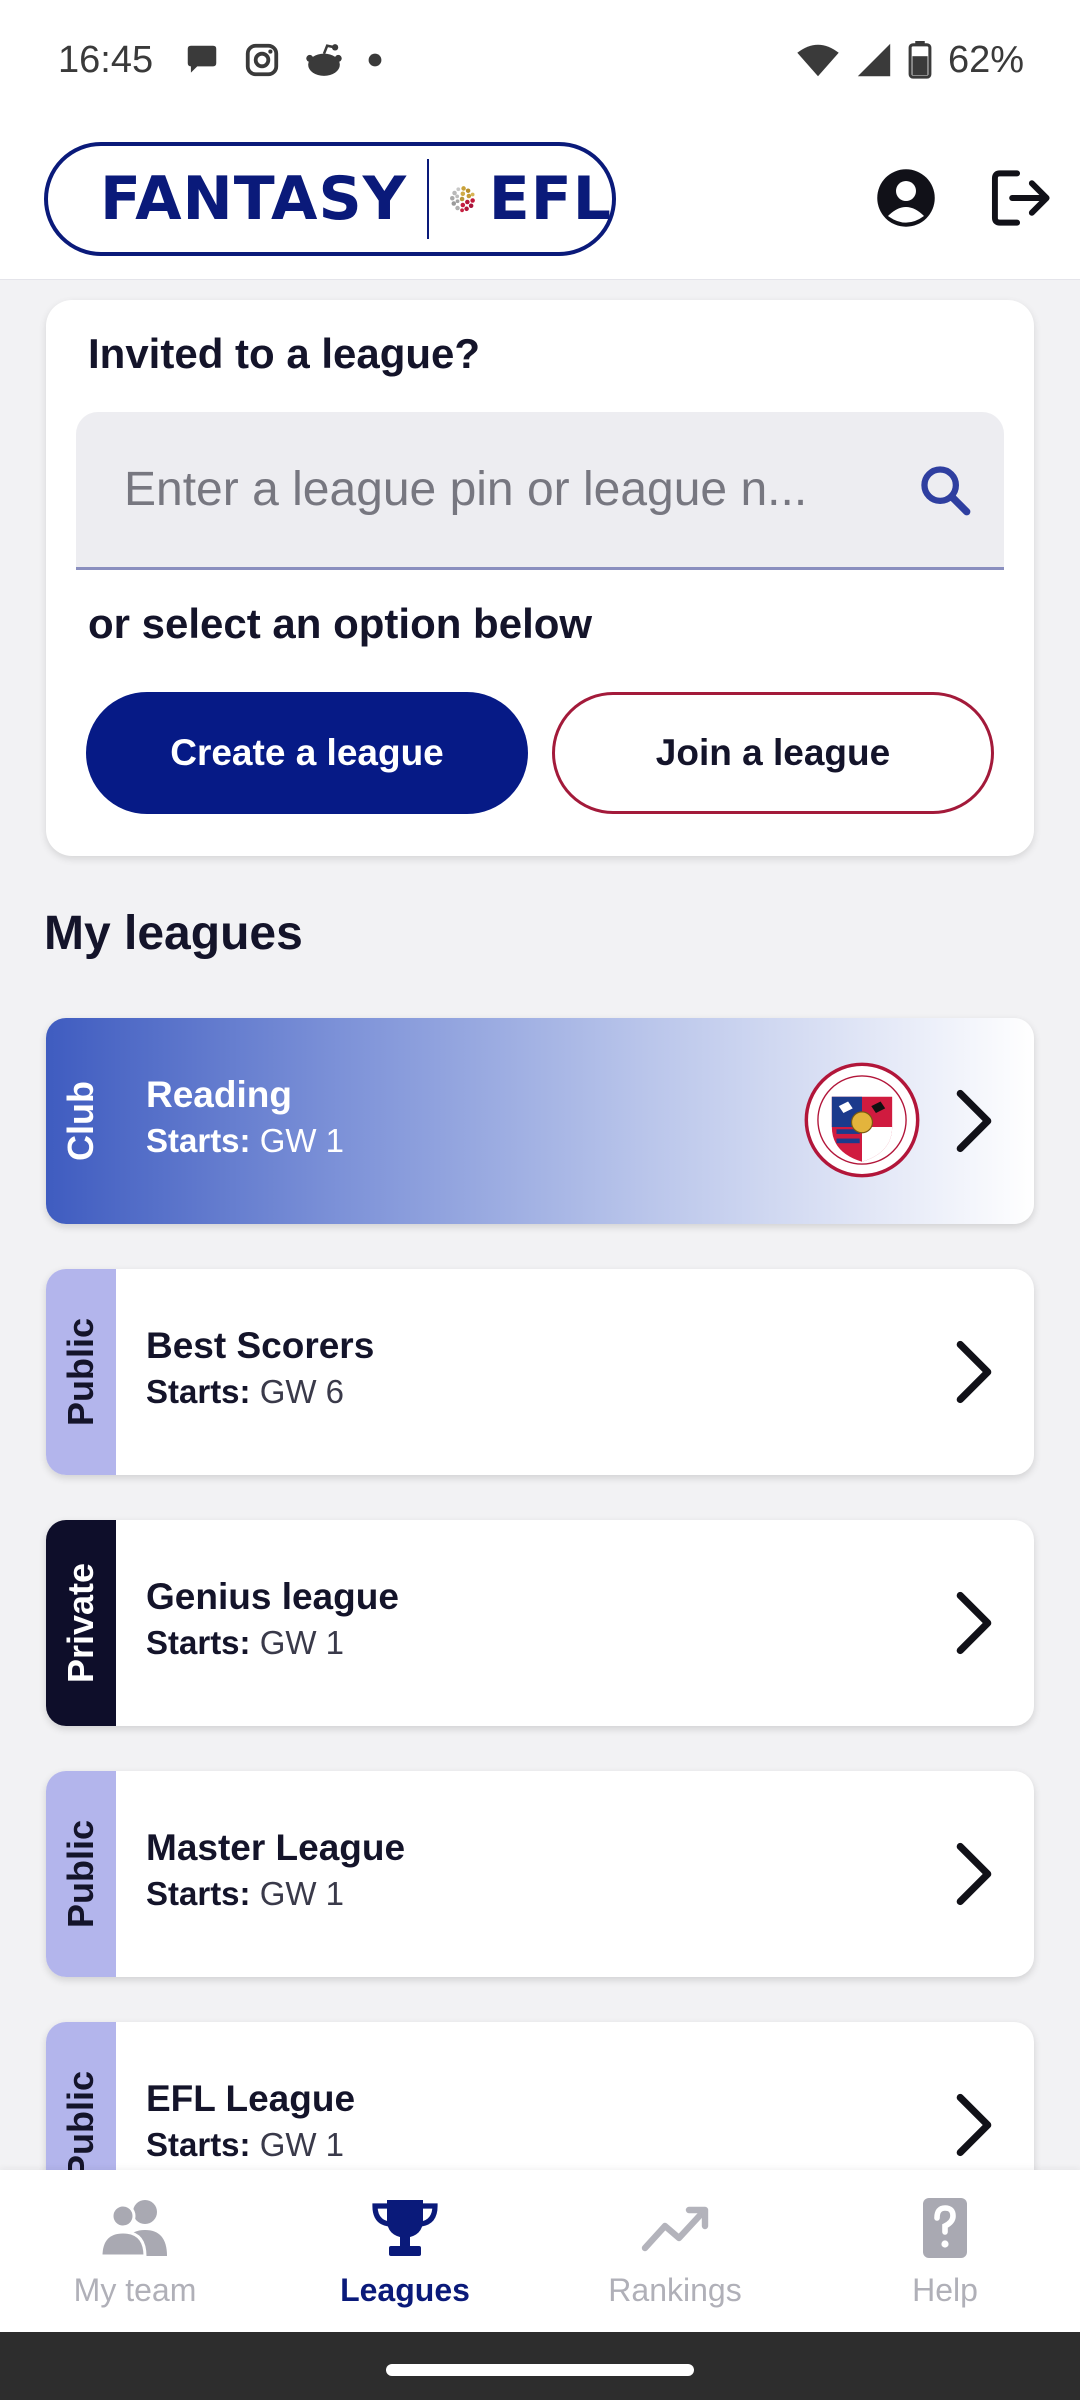 This screenshot has width=1080, height=2400. What do you see at coordinates (262, 60) in the screenshot?
I see `instagram-icon` at bounding box center [262, 60].